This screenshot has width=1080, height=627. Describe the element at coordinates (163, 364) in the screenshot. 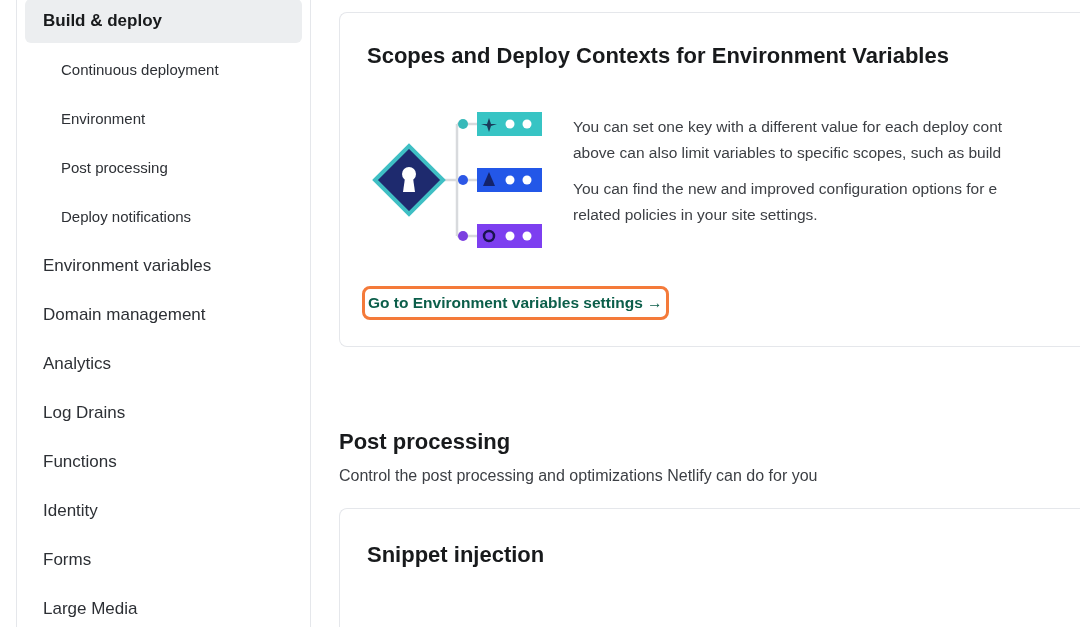

I see `sidebar-item: Analytics` at that location.